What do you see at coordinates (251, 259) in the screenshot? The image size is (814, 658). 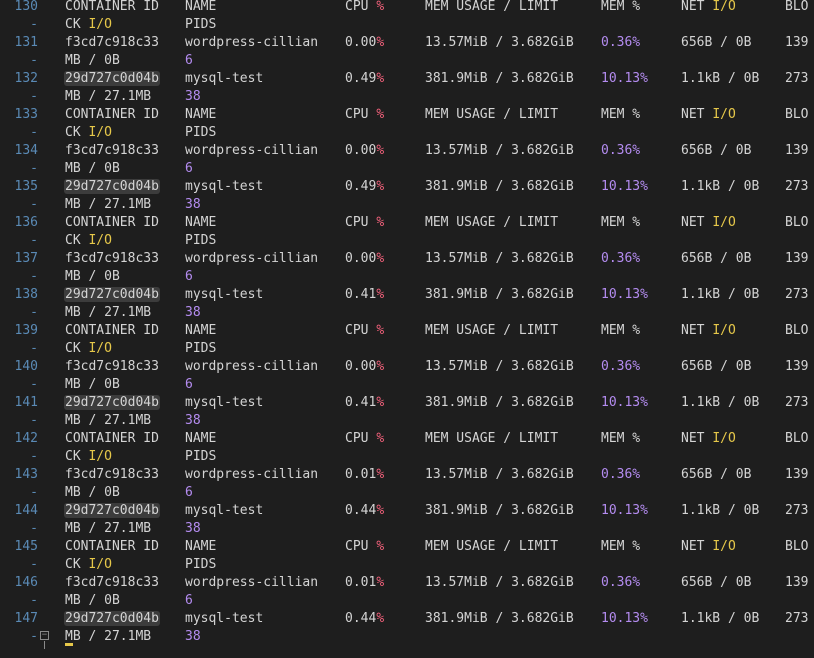 I see `col-name: wordpress-cillian` at bounding box center [251, 259].